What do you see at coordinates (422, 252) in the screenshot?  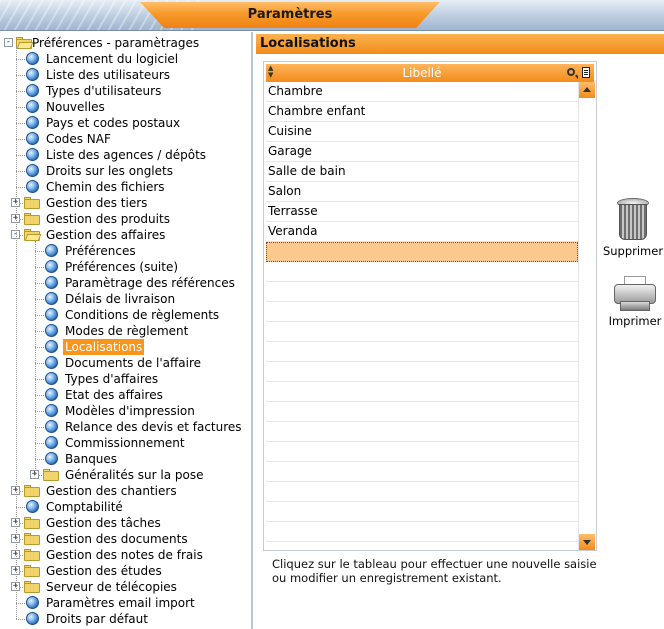 I see `new-entry-row` at bounding box center [422, 252].